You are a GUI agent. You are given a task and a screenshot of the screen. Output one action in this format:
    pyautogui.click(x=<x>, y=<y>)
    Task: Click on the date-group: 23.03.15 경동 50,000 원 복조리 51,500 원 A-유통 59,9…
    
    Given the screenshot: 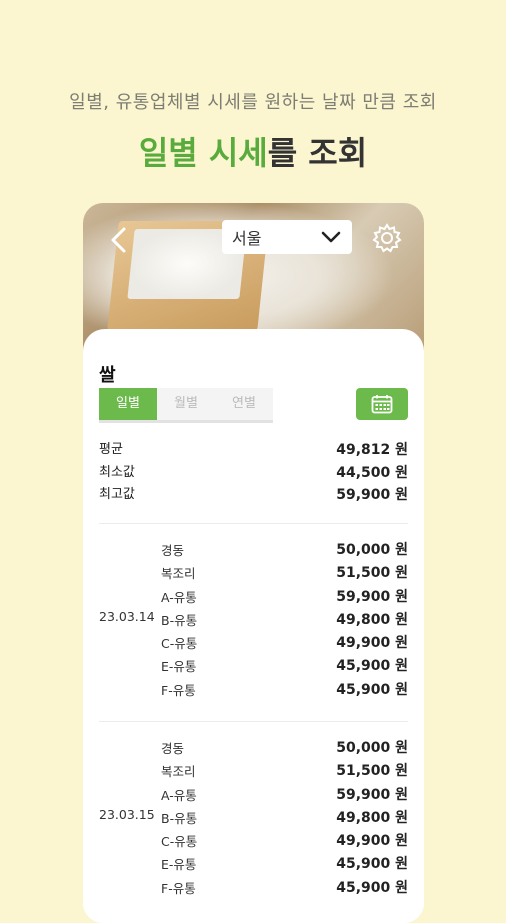 What is the action you would take?
    pyautogui.click(x=253, y=818)
    